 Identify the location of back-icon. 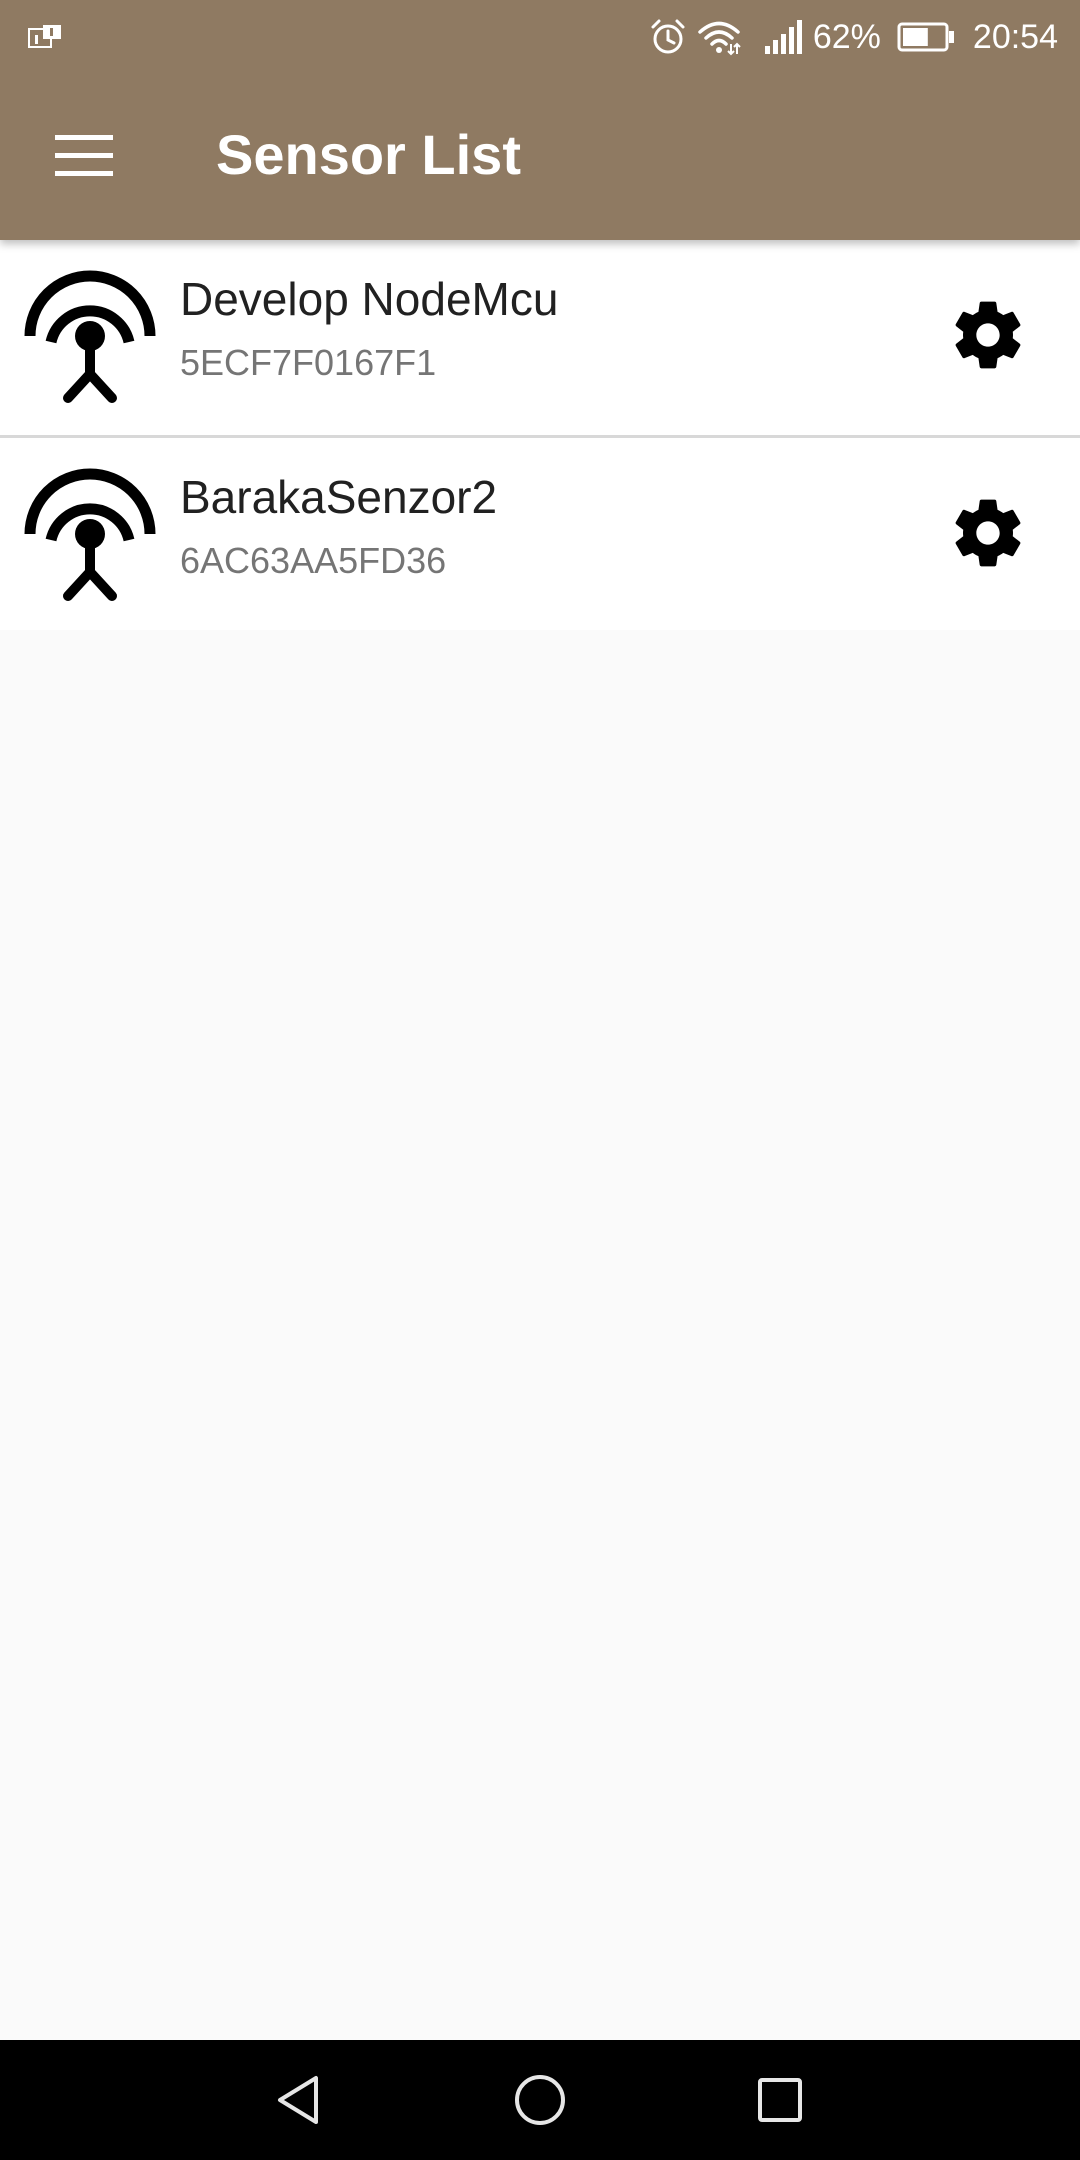
(298, 2100).